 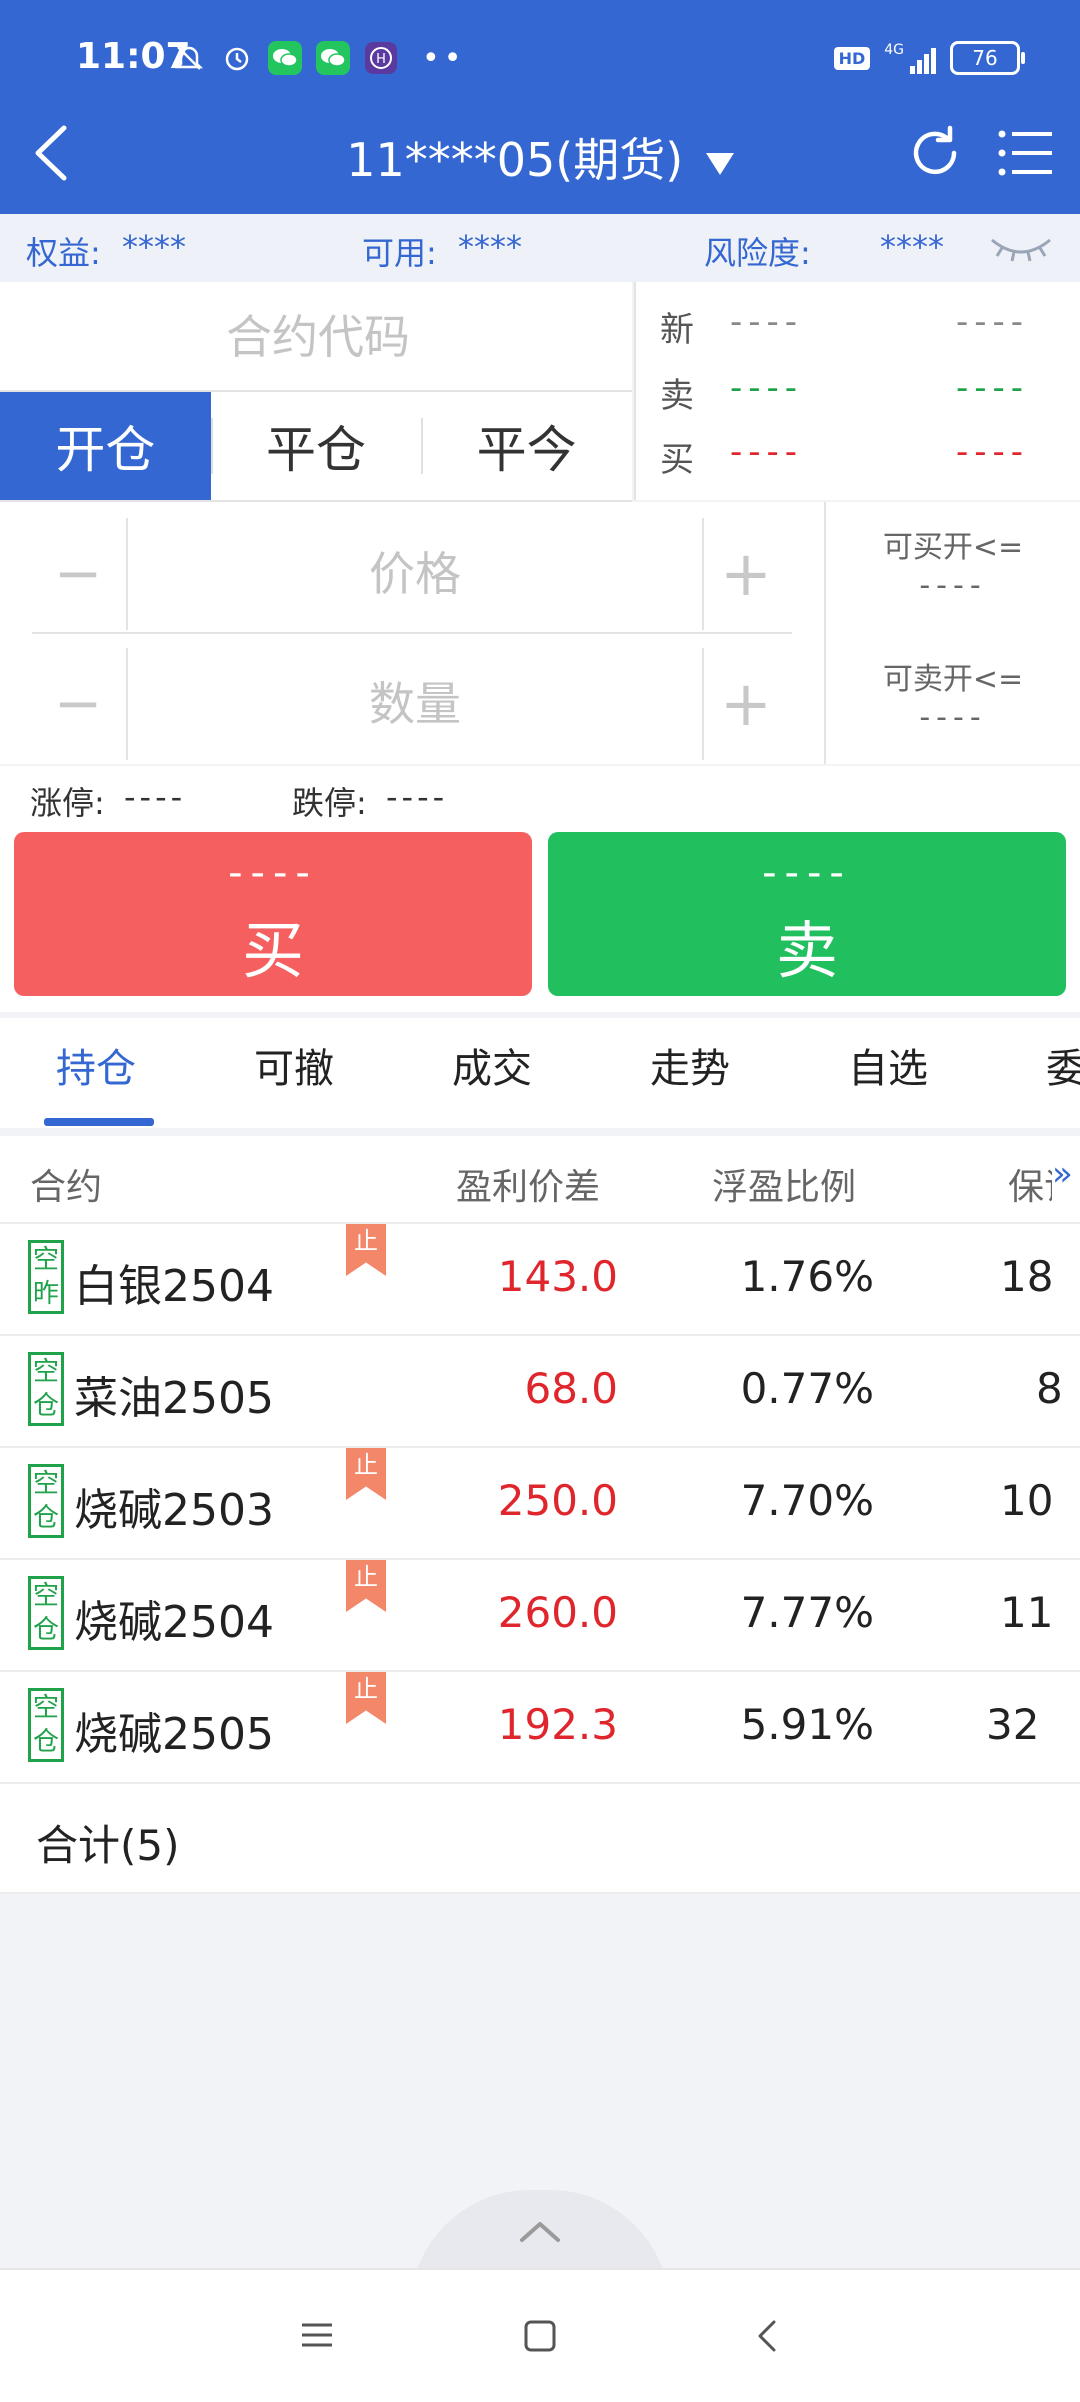 I want to click on hide-eye-icon, so click(x=1021, y=253).